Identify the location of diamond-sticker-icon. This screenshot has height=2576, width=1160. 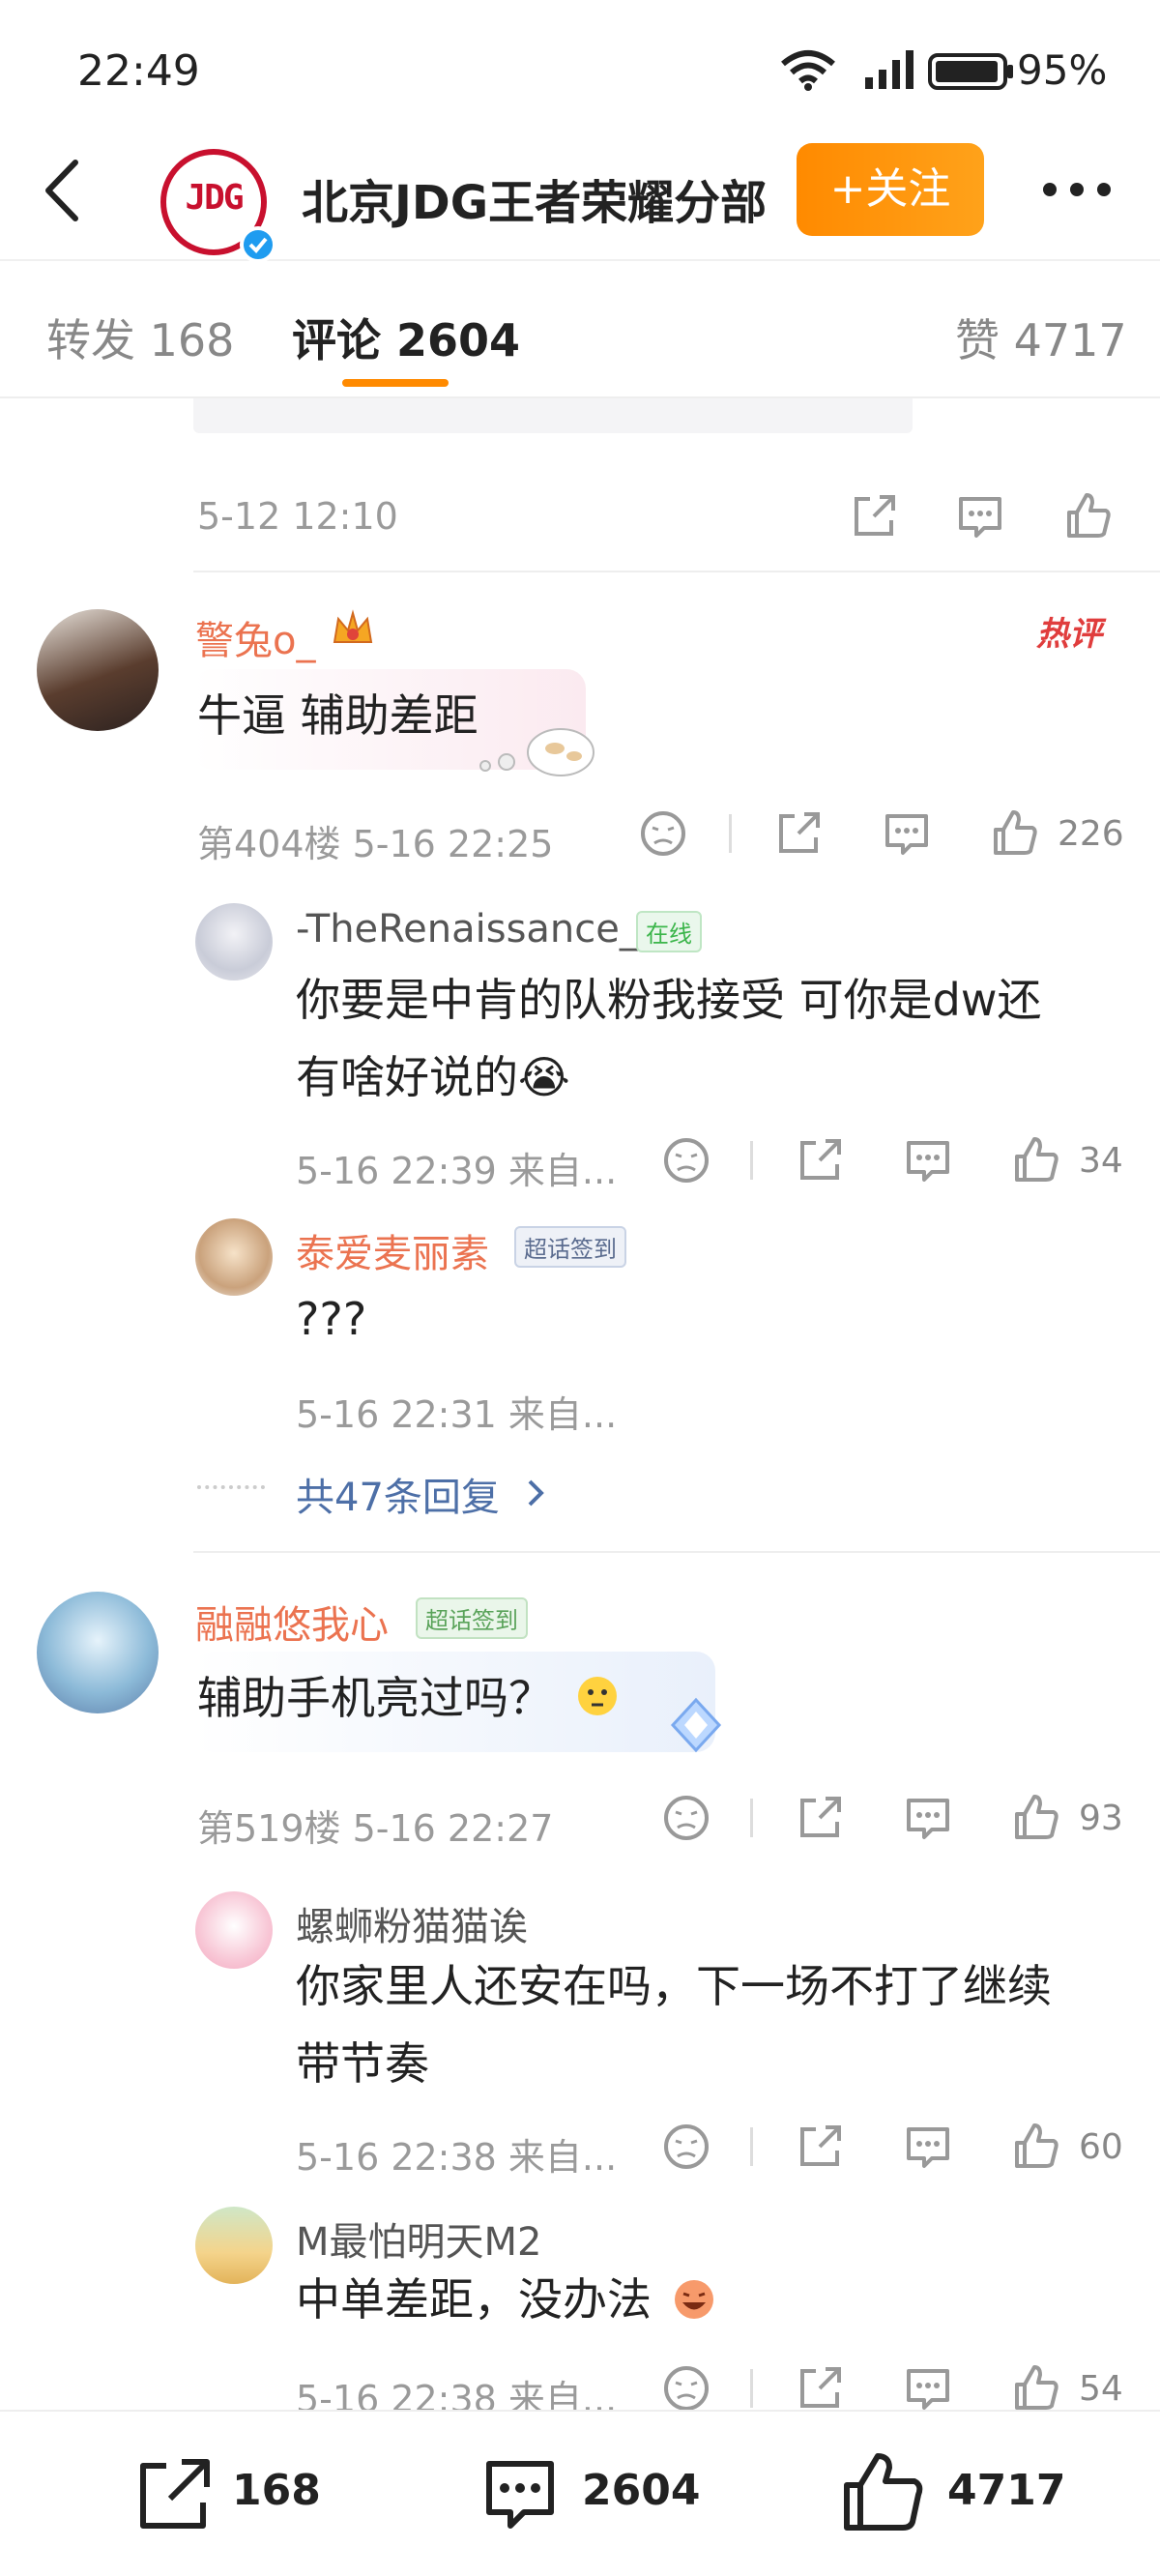
(696, 1725).